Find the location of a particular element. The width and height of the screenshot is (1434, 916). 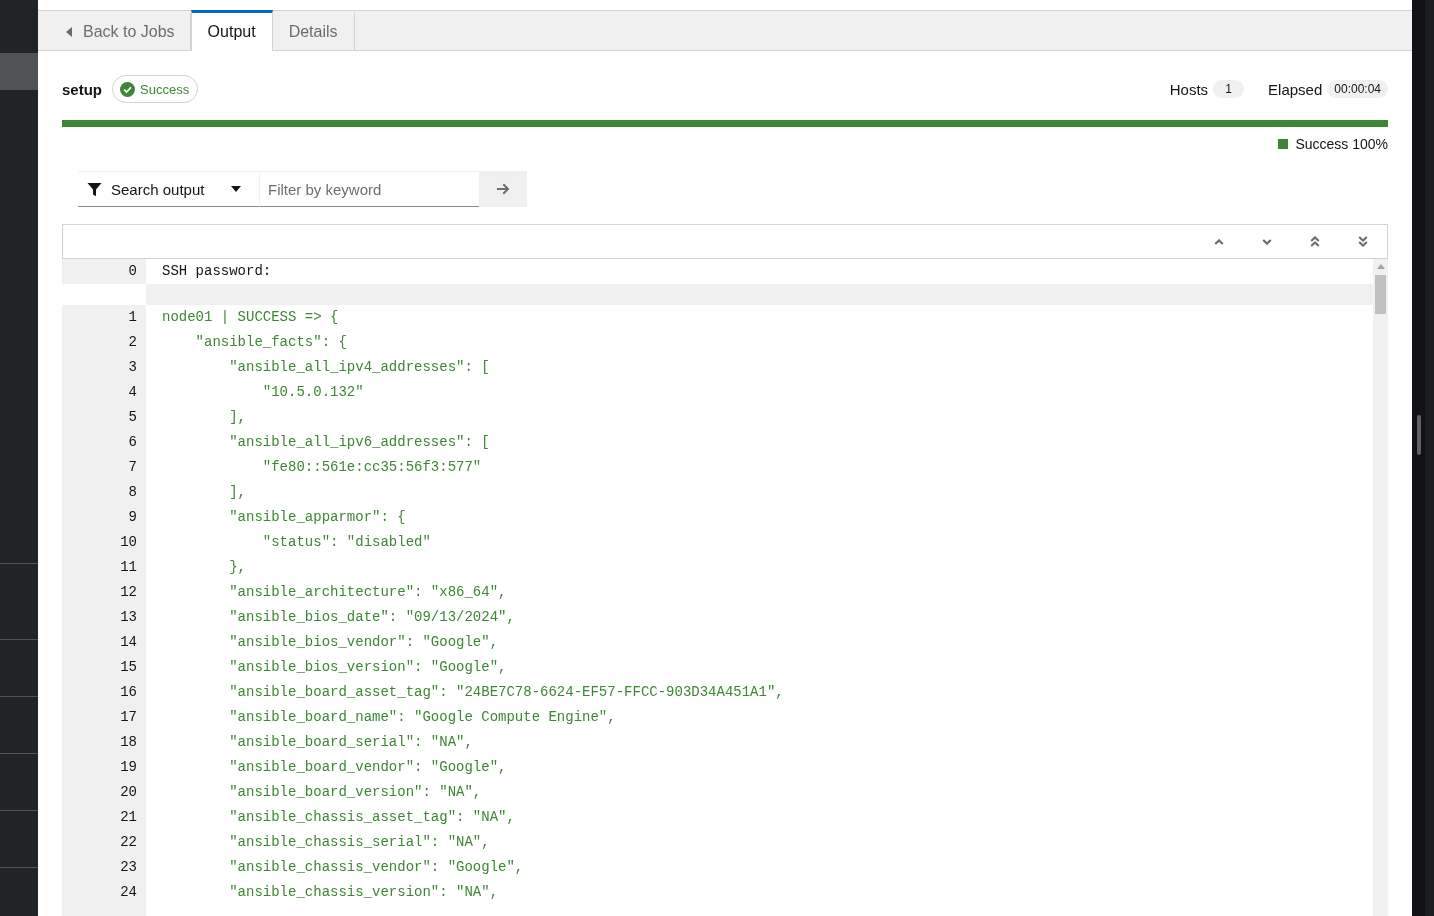

line-number: 11 is located at coordinates (104, 567).